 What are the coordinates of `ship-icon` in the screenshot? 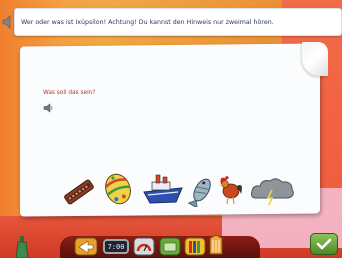 It's located at (163, 188).